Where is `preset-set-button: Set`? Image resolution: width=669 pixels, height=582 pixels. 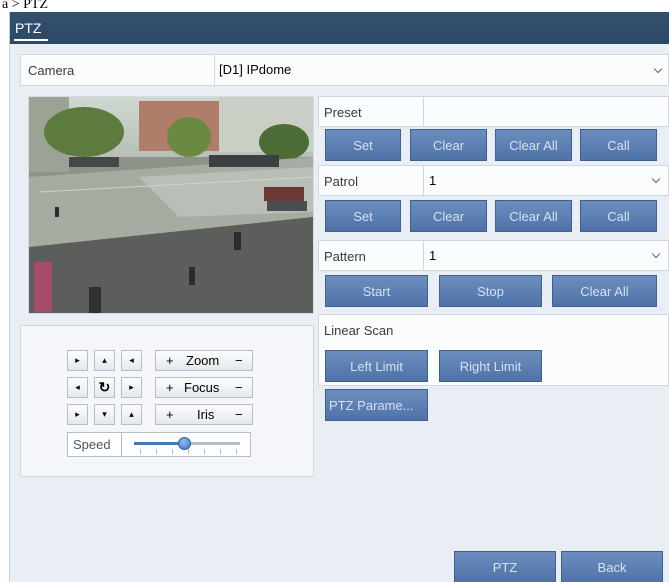 preset-set-button: Set is located at coordinates (363, 145).